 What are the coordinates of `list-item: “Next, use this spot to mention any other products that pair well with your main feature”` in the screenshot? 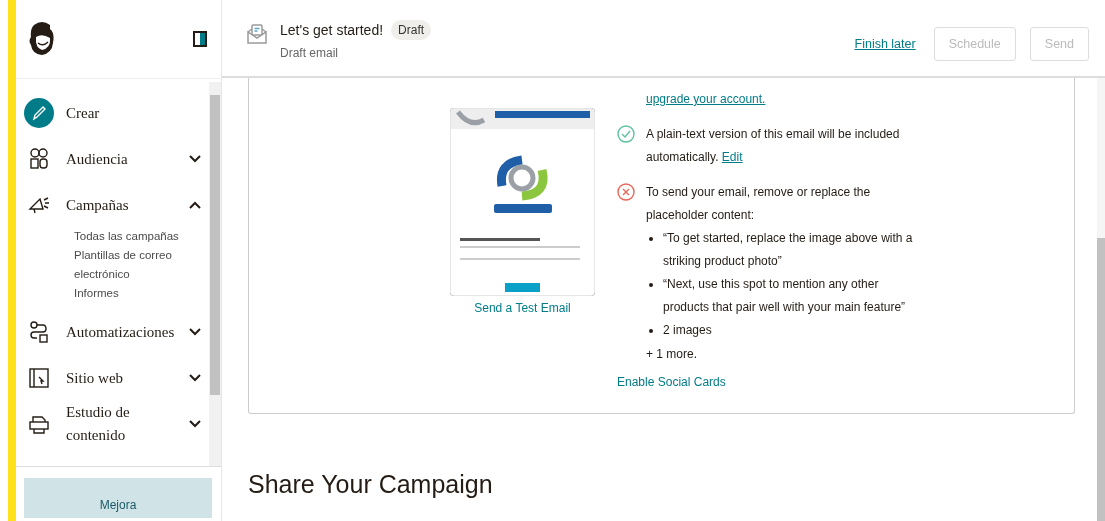 It's located at (785, 296).